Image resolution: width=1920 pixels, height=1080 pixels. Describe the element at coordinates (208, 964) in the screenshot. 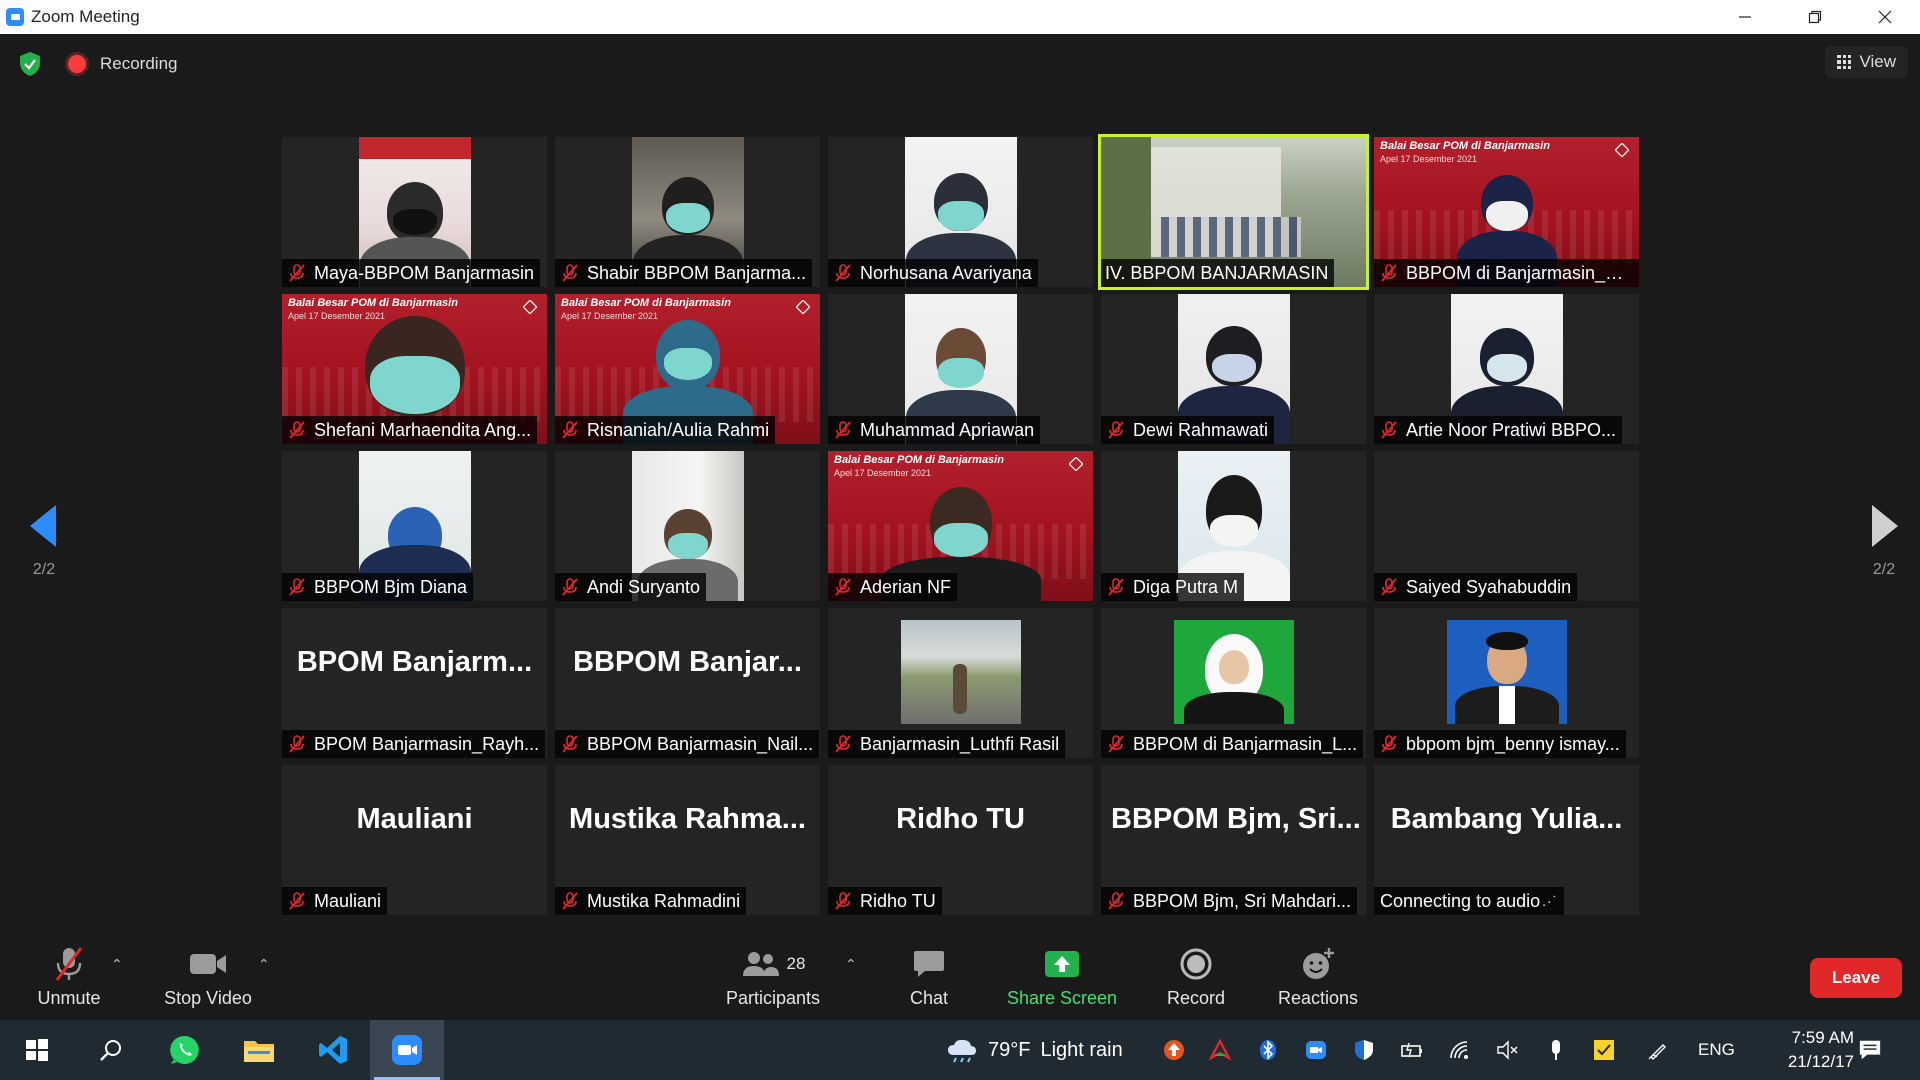

I see `video-camera-icon` at that location.